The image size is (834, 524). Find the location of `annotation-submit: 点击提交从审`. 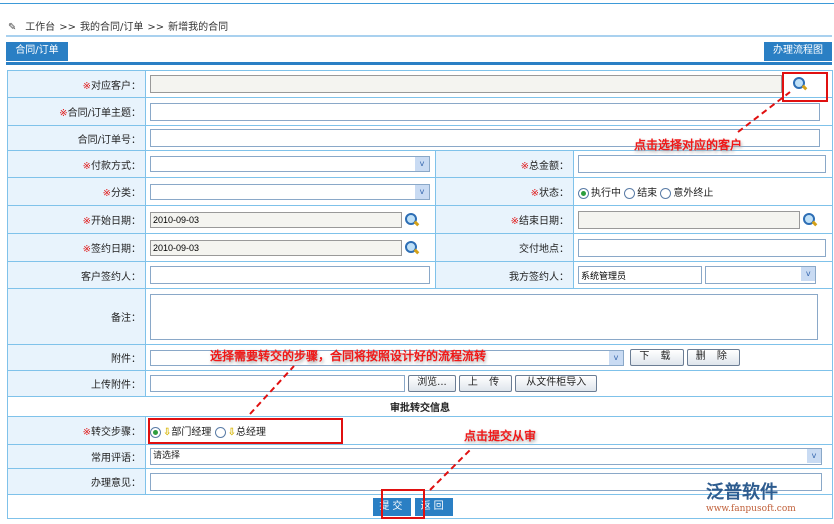

annotation-submit: 点击提交从审 is located at coordinates (500, 436).